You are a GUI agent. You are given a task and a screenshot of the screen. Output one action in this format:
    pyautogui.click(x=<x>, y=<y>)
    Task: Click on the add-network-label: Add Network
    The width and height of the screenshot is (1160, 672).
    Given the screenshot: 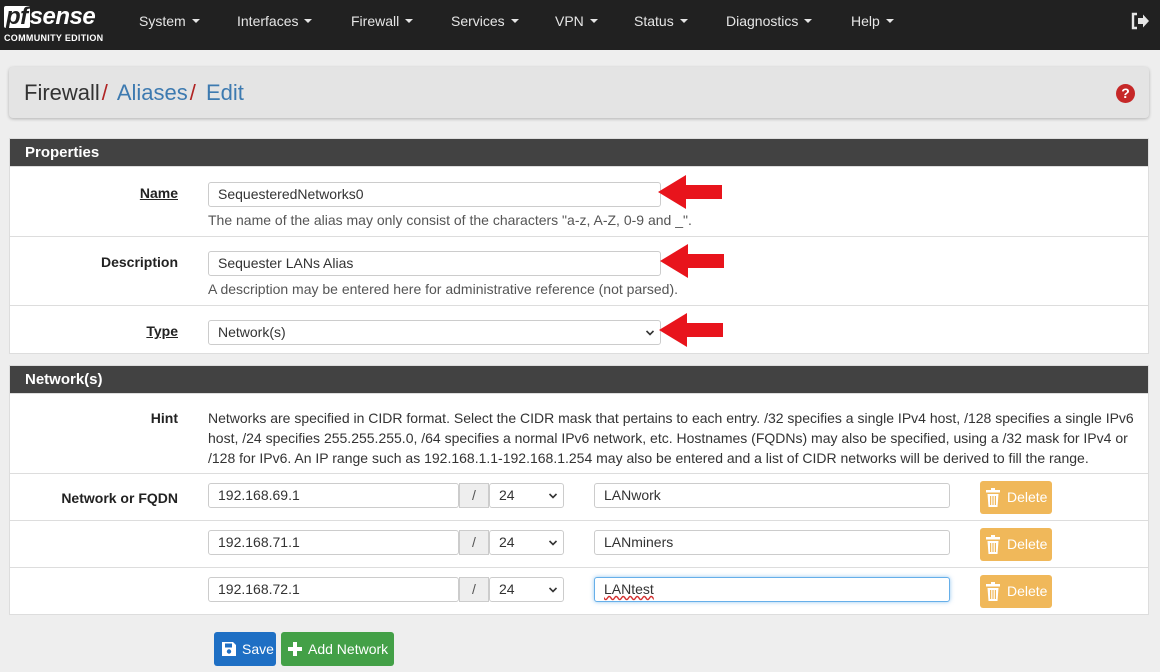 What is the action you would take?
    pyautogui.click(x=348, y=649)
    